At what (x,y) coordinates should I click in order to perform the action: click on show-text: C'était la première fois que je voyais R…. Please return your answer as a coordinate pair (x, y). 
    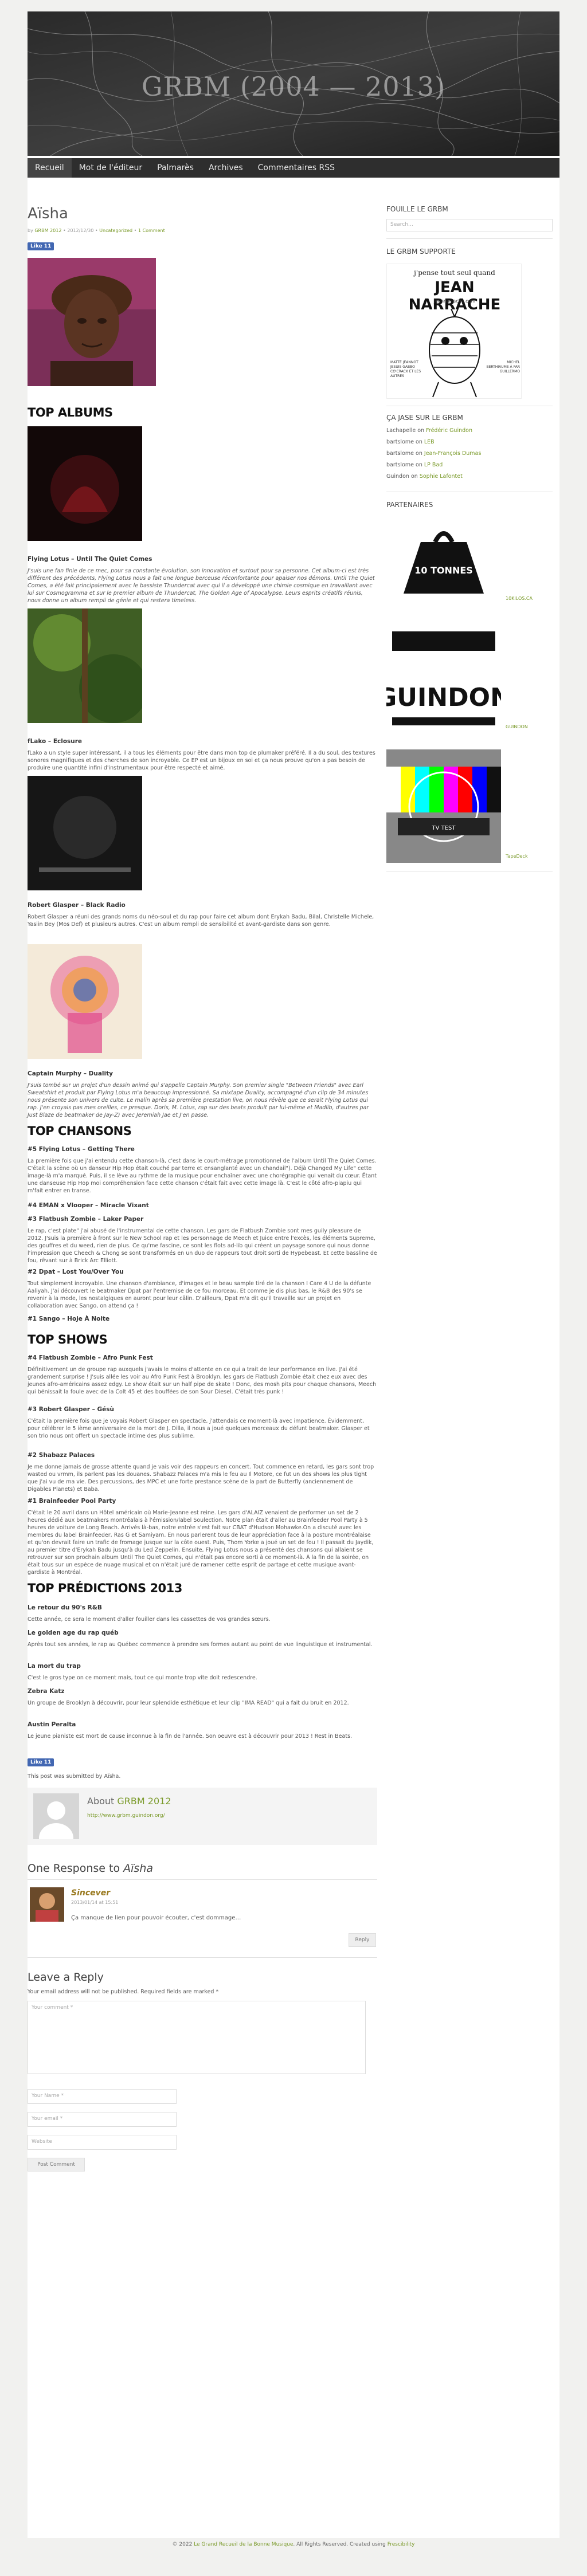
    Looking at the image, I should click on (199, 1429).